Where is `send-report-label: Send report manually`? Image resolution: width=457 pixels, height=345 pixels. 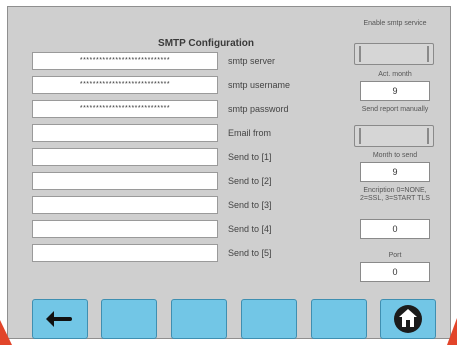
send-report-label: Send report manually is located at coordinates (395, 109).